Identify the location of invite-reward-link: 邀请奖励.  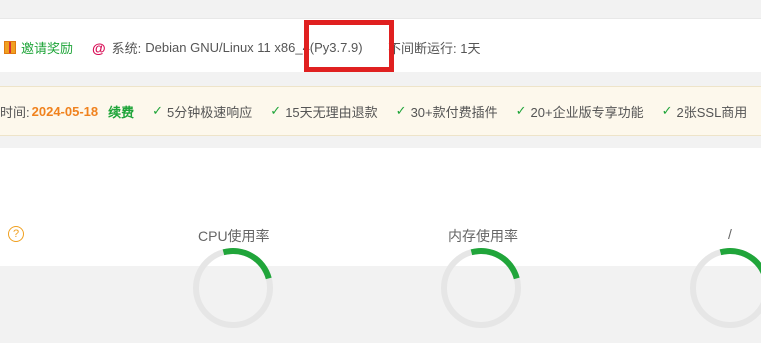
(38, 47).